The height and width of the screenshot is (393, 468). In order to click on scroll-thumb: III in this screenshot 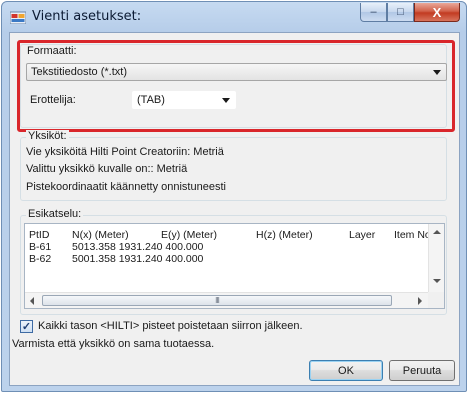, I will do `click(217, 300)`.